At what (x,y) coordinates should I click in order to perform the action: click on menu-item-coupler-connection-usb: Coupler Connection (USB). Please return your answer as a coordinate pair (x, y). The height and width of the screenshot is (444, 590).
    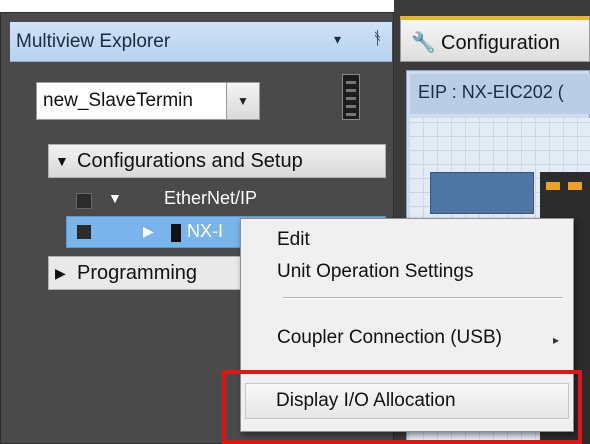
    Looking at the image, I should click on (389, 338).